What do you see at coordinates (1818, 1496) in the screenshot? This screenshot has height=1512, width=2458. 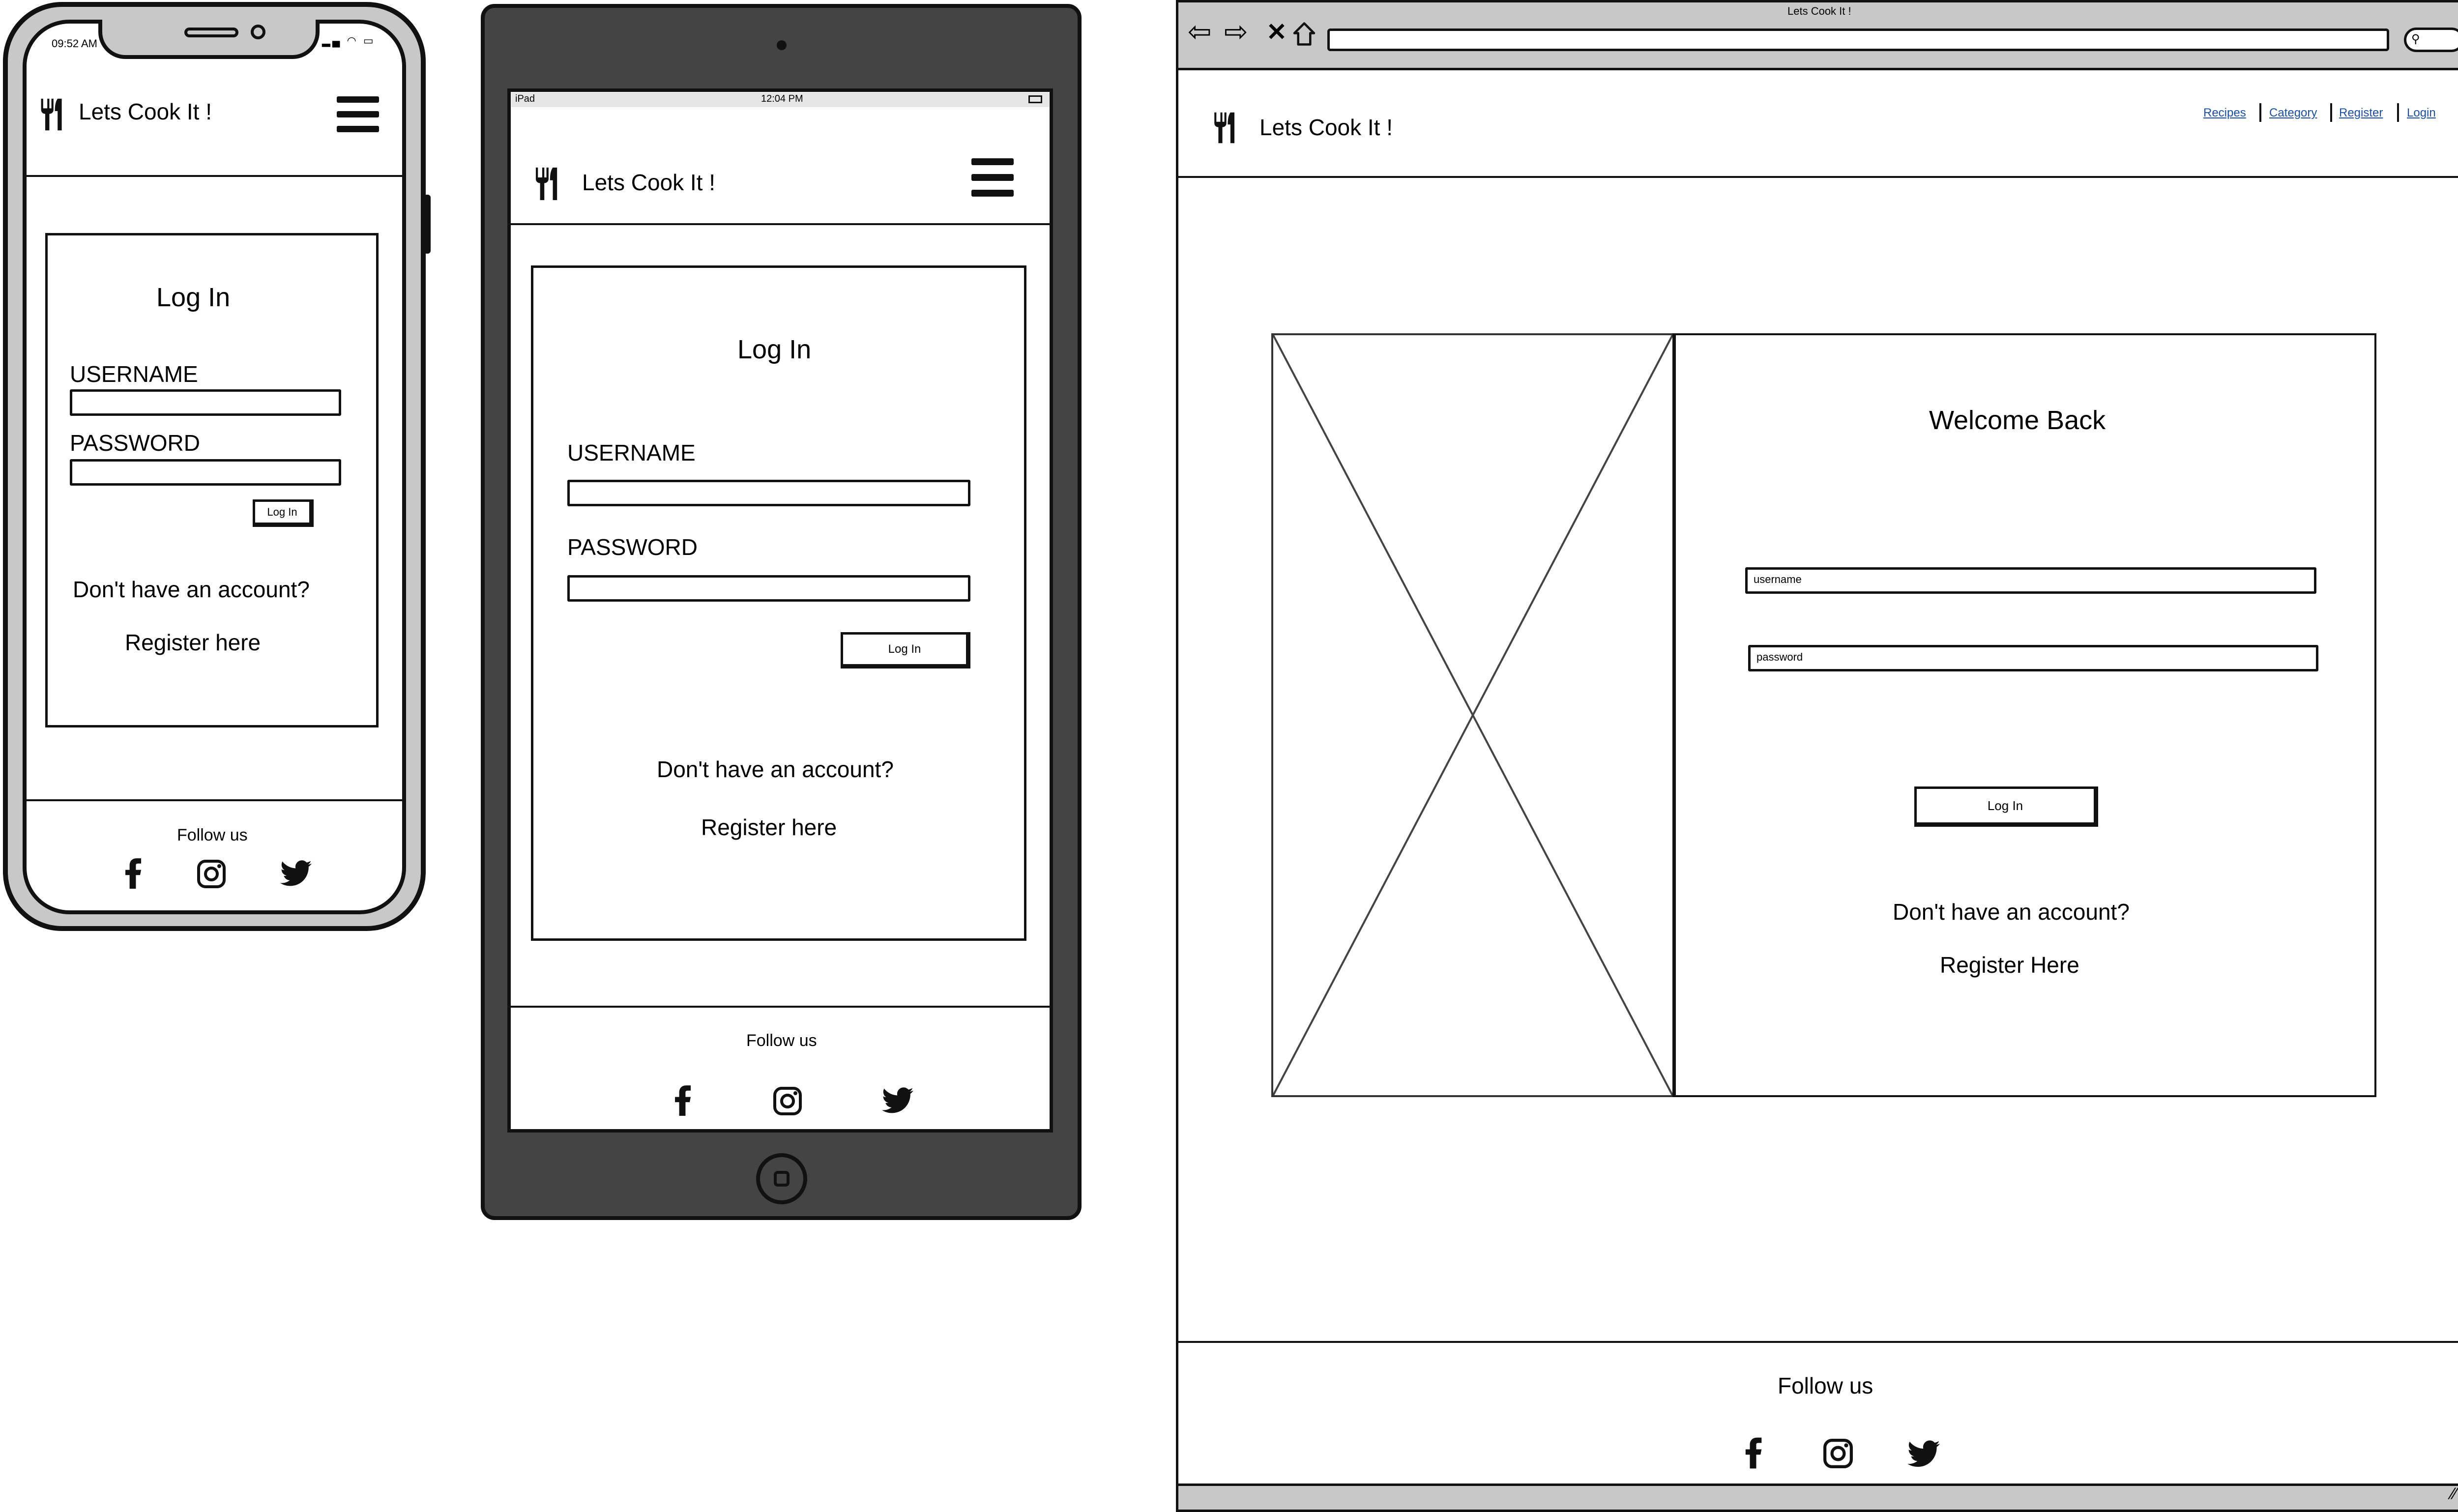 I see `browser-status-bar` at bounding box center [1818, 1496].